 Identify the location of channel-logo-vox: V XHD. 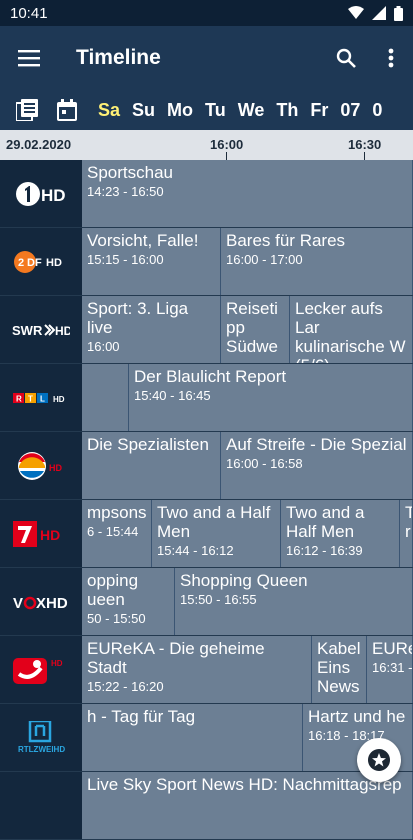
(41, 601).